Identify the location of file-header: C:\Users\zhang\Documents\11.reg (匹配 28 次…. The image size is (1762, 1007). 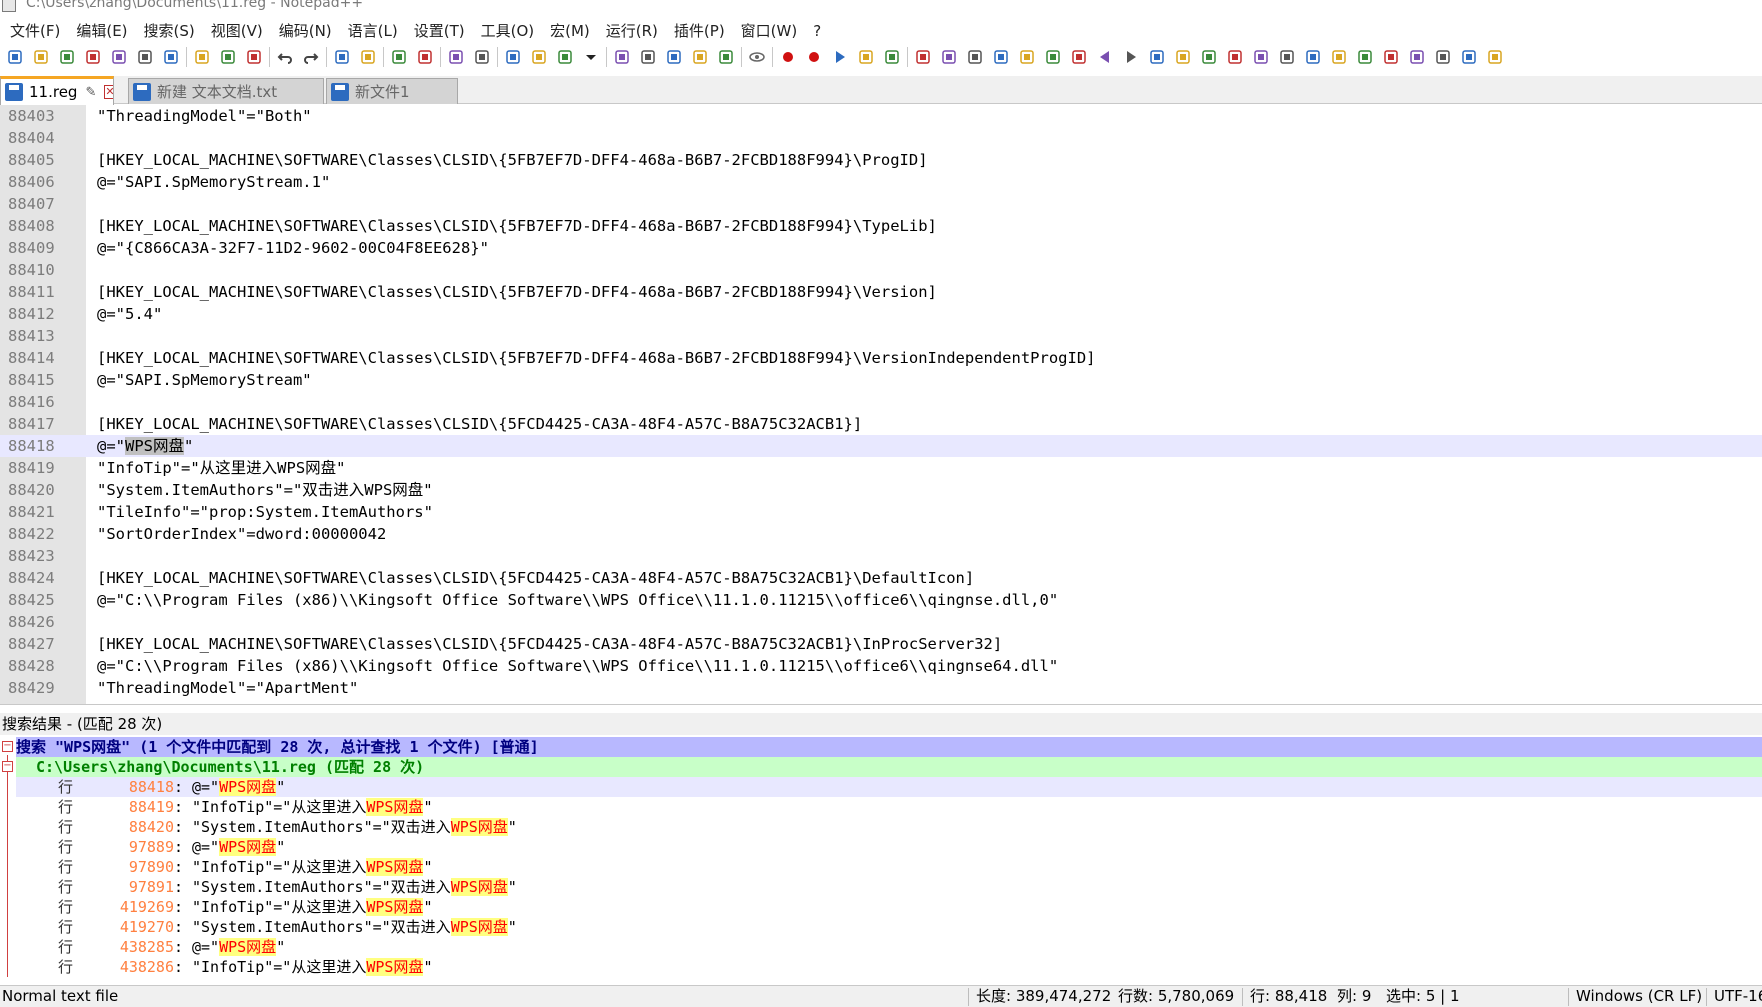
(889, 767).